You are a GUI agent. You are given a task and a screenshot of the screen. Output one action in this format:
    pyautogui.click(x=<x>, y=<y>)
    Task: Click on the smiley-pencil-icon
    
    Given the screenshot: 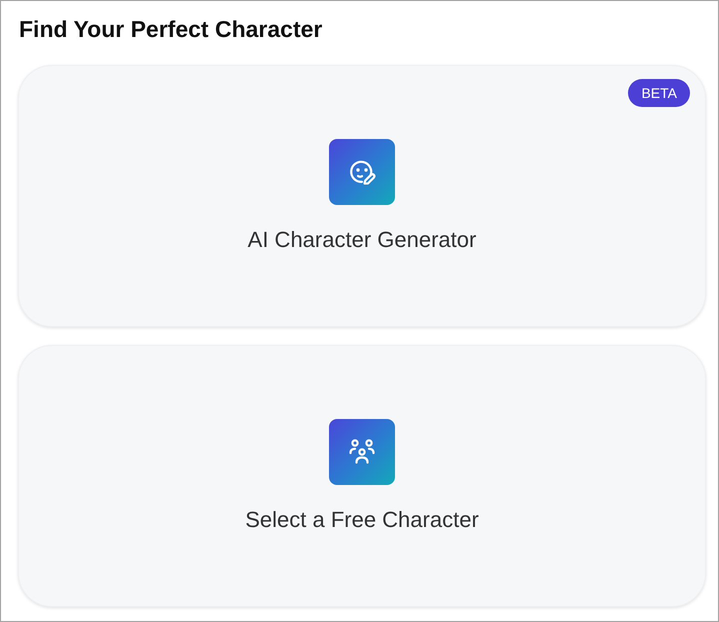 What is the action you would take?
    pyautogui.click(x=362, y=172)
    